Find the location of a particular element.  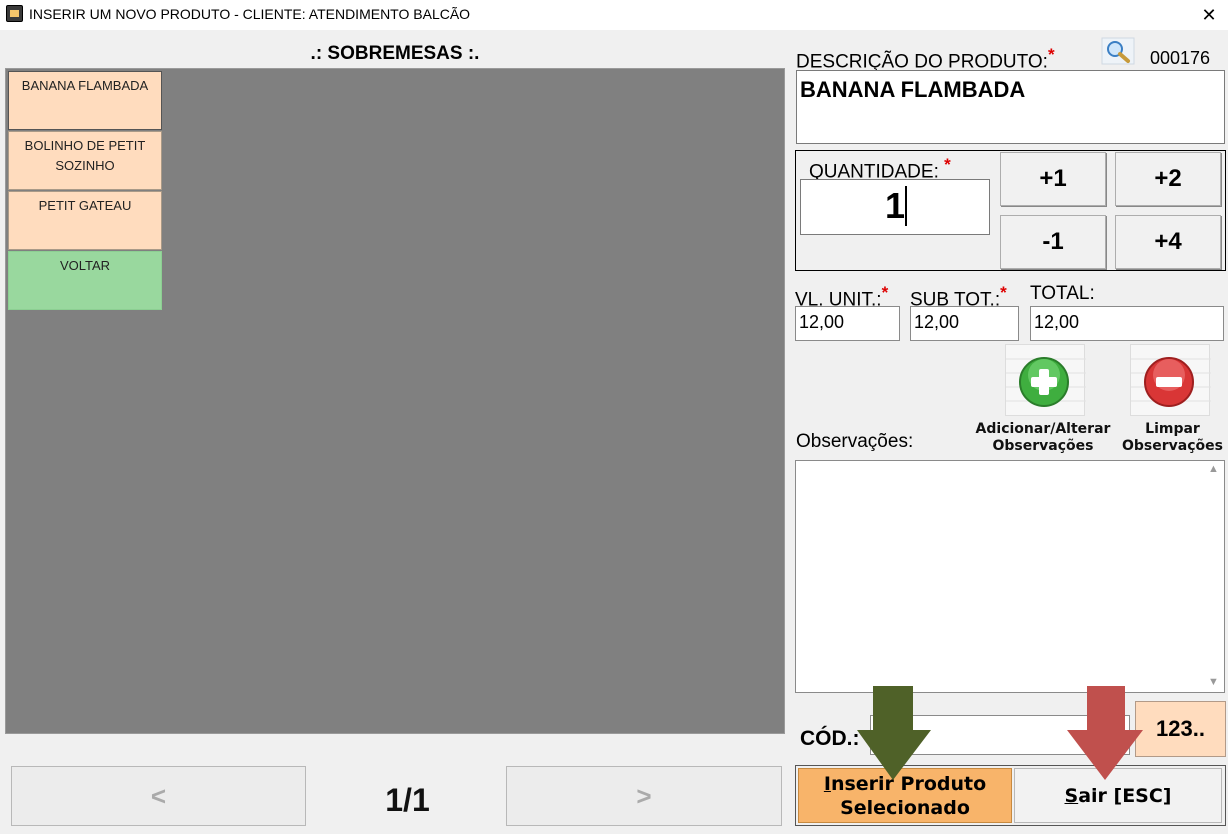

previous-page-button: < is located at coordinates (158, 796).